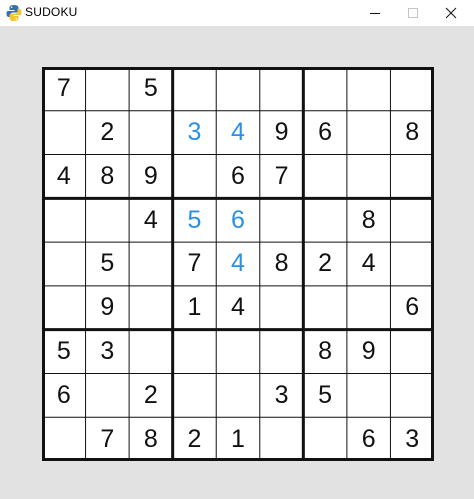 The height and width of the screenshot is (499, 474). What do you see at coordinates (238, 177) in the screenshot?
I see `board-cell-r3-c5: 6` at bounding box center [238, 177].